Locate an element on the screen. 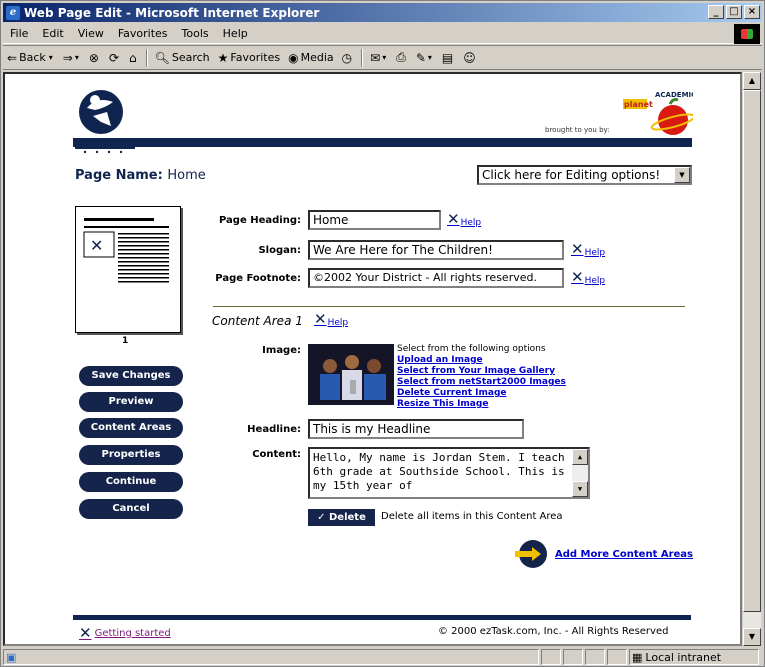 The width and height of the screenshot is (765, 667). mail-button: ✉ ▾ is located at coordinates (379, 58).